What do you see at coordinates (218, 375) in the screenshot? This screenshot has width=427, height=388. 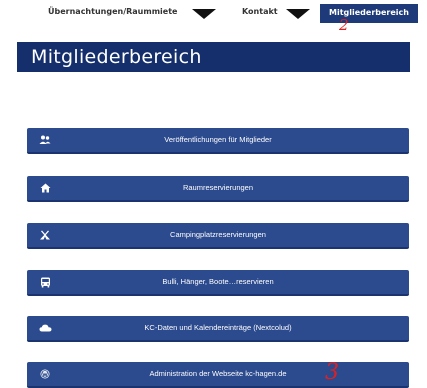 I see `website-admin-button: Administration der Webseite kc-hagen.de` at bounding box center [218, 375].